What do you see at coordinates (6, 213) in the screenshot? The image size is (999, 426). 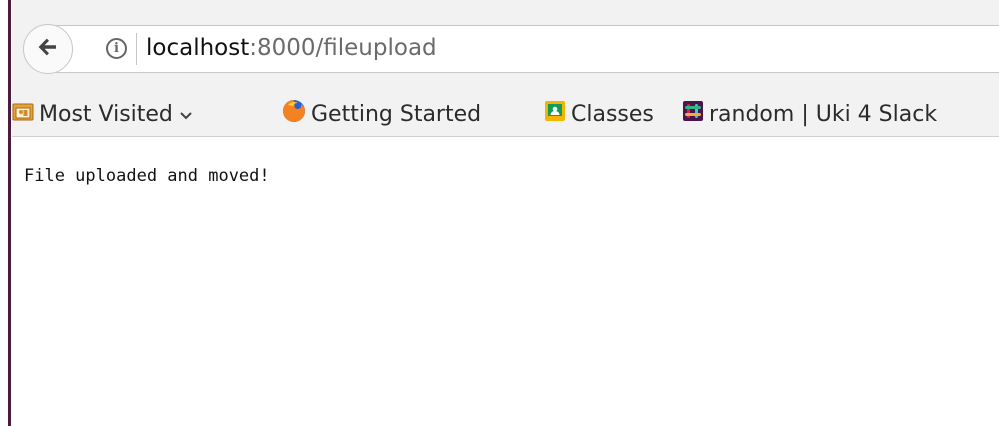 I see `window-left-border` at bounding box center [6, 213].